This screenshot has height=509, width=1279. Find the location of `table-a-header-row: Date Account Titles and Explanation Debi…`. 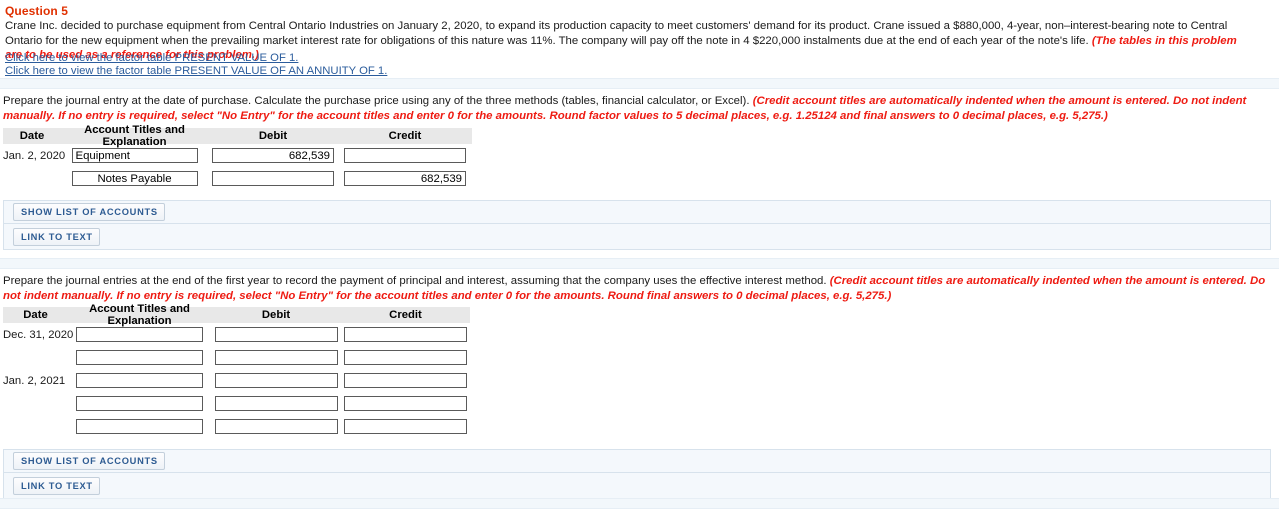

table-a-header-row: Date Account Titles and Explanation Debi… is located at coordinates (237, 136).